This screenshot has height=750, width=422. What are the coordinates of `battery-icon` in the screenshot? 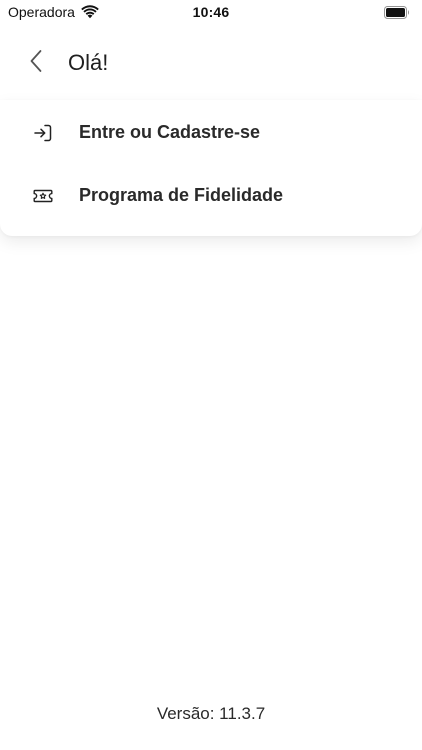 It's located at (397, 12).